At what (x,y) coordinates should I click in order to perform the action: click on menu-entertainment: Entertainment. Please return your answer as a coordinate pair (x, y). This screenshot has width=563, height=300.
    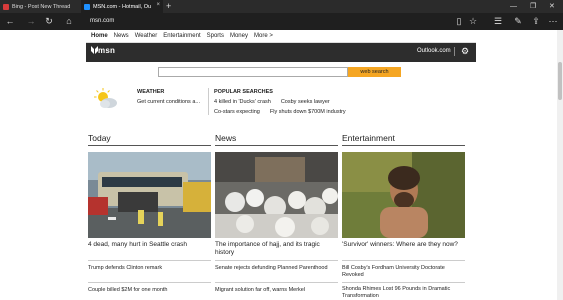
    Looking at the image, I should click on (181, 36).